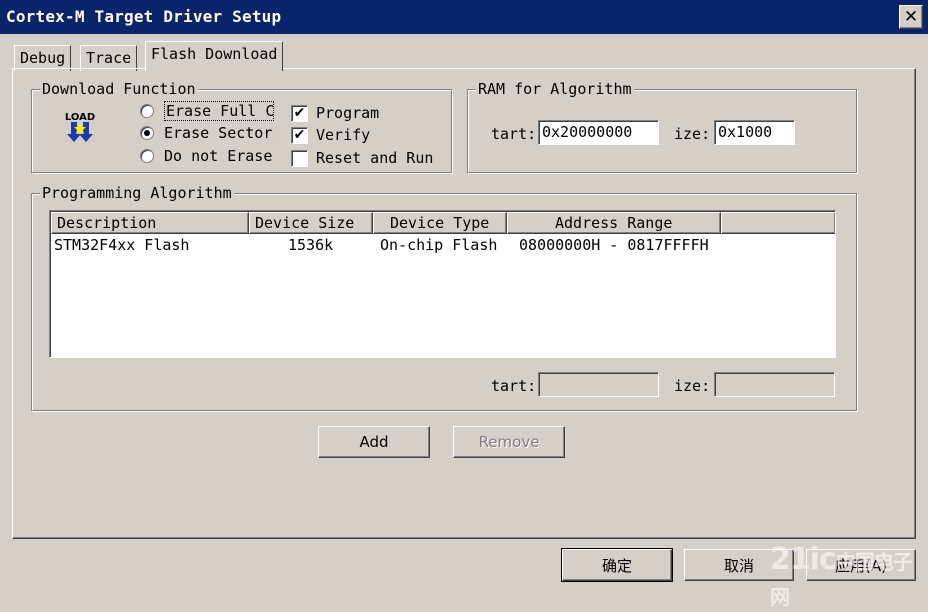 The height and width of the screenshot is (612, 928). I want to click on ram-start-input: 0x20000000, so click(598, 132).